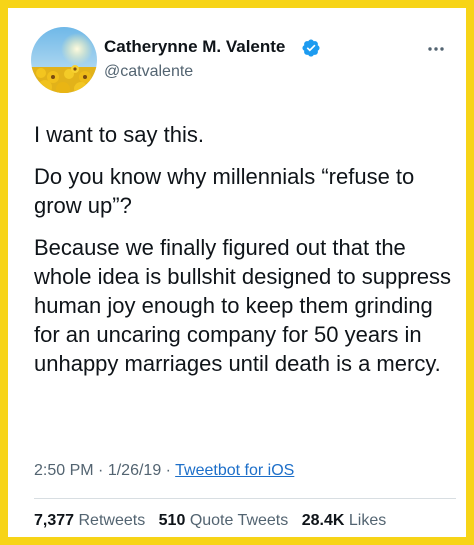 This screenshot has height=545, width=474. Describe the element at coordinates (64, 470) in the screenshot. I see `tweet-time: 2:50 PM` at that location.